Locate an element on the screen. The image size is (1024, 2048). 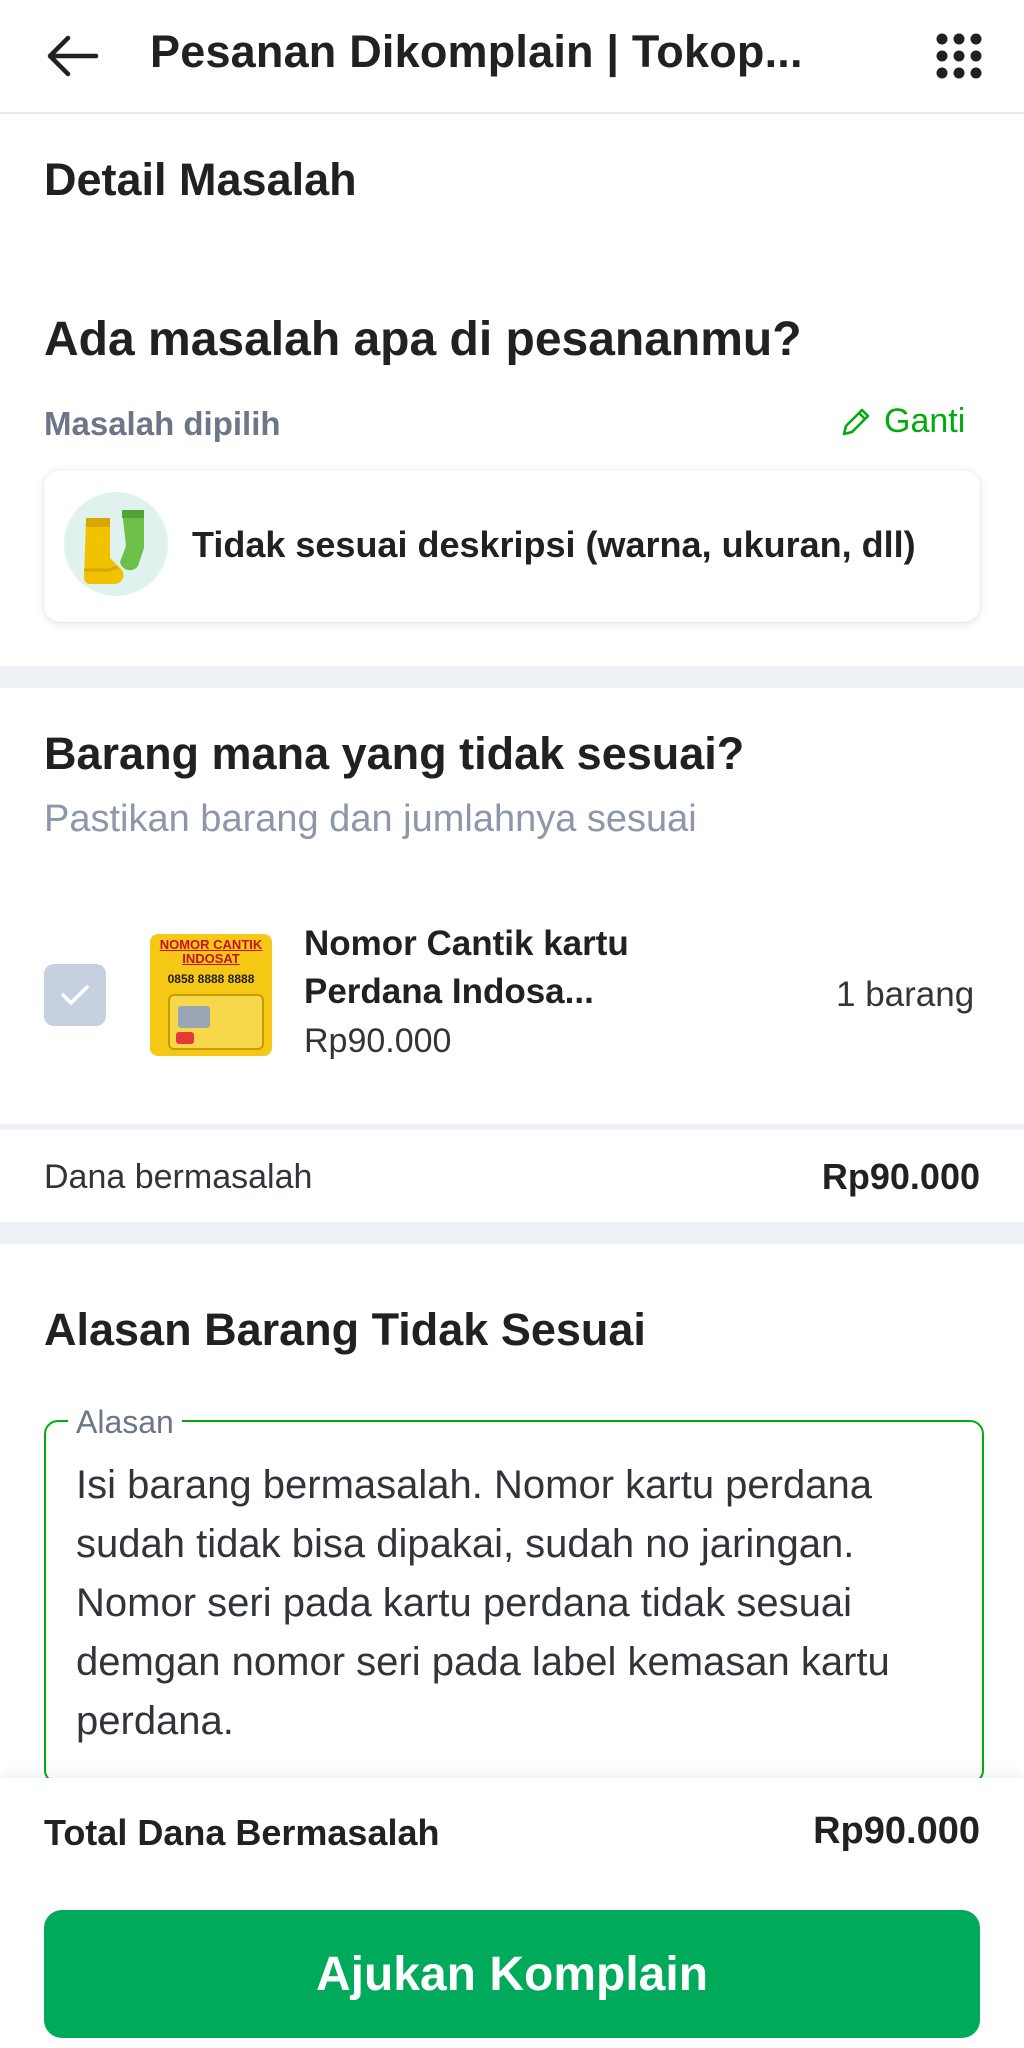
problem-question: Ada masalah apa di pesananmu? is located at coordinates (423, 339).